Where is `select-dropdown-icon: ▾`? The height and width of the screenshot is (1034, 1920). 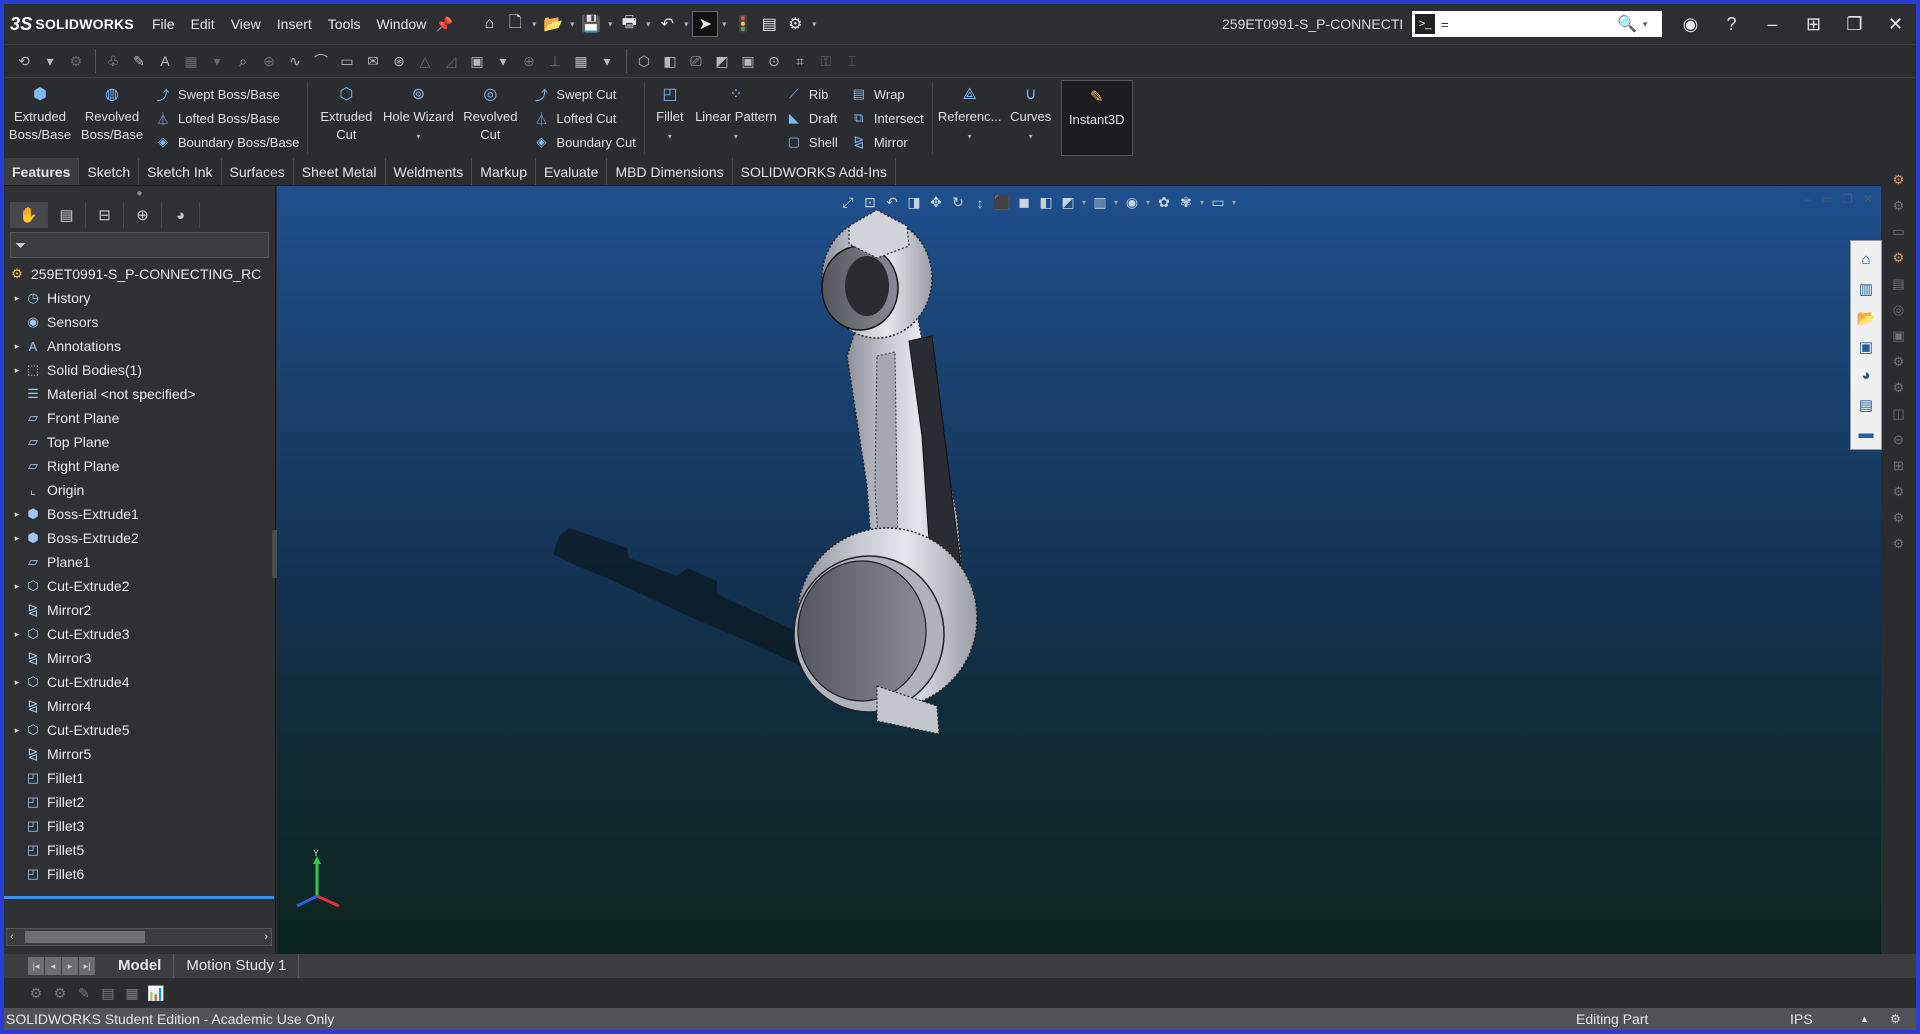
select-dropdown-icon: ▾ is located at coordinates (724, 24).